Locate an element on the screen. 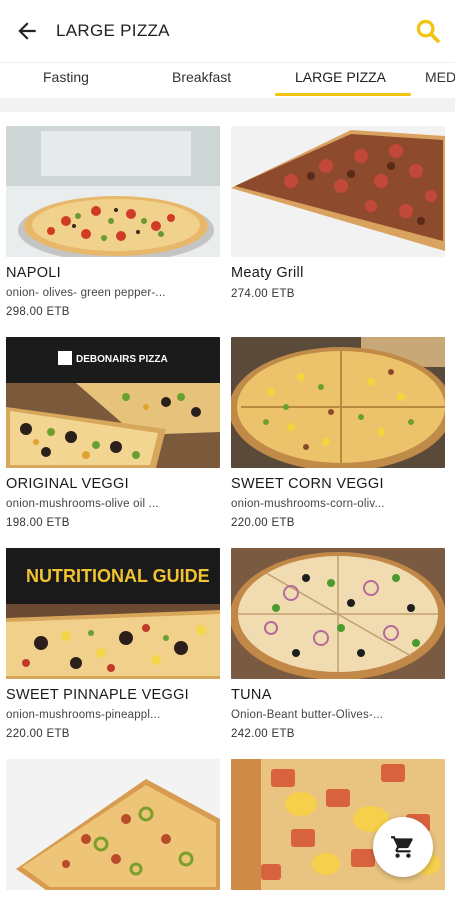 This screenshot has height=900, width=455. active-tab-indicator is located at coordinates (343, 94).